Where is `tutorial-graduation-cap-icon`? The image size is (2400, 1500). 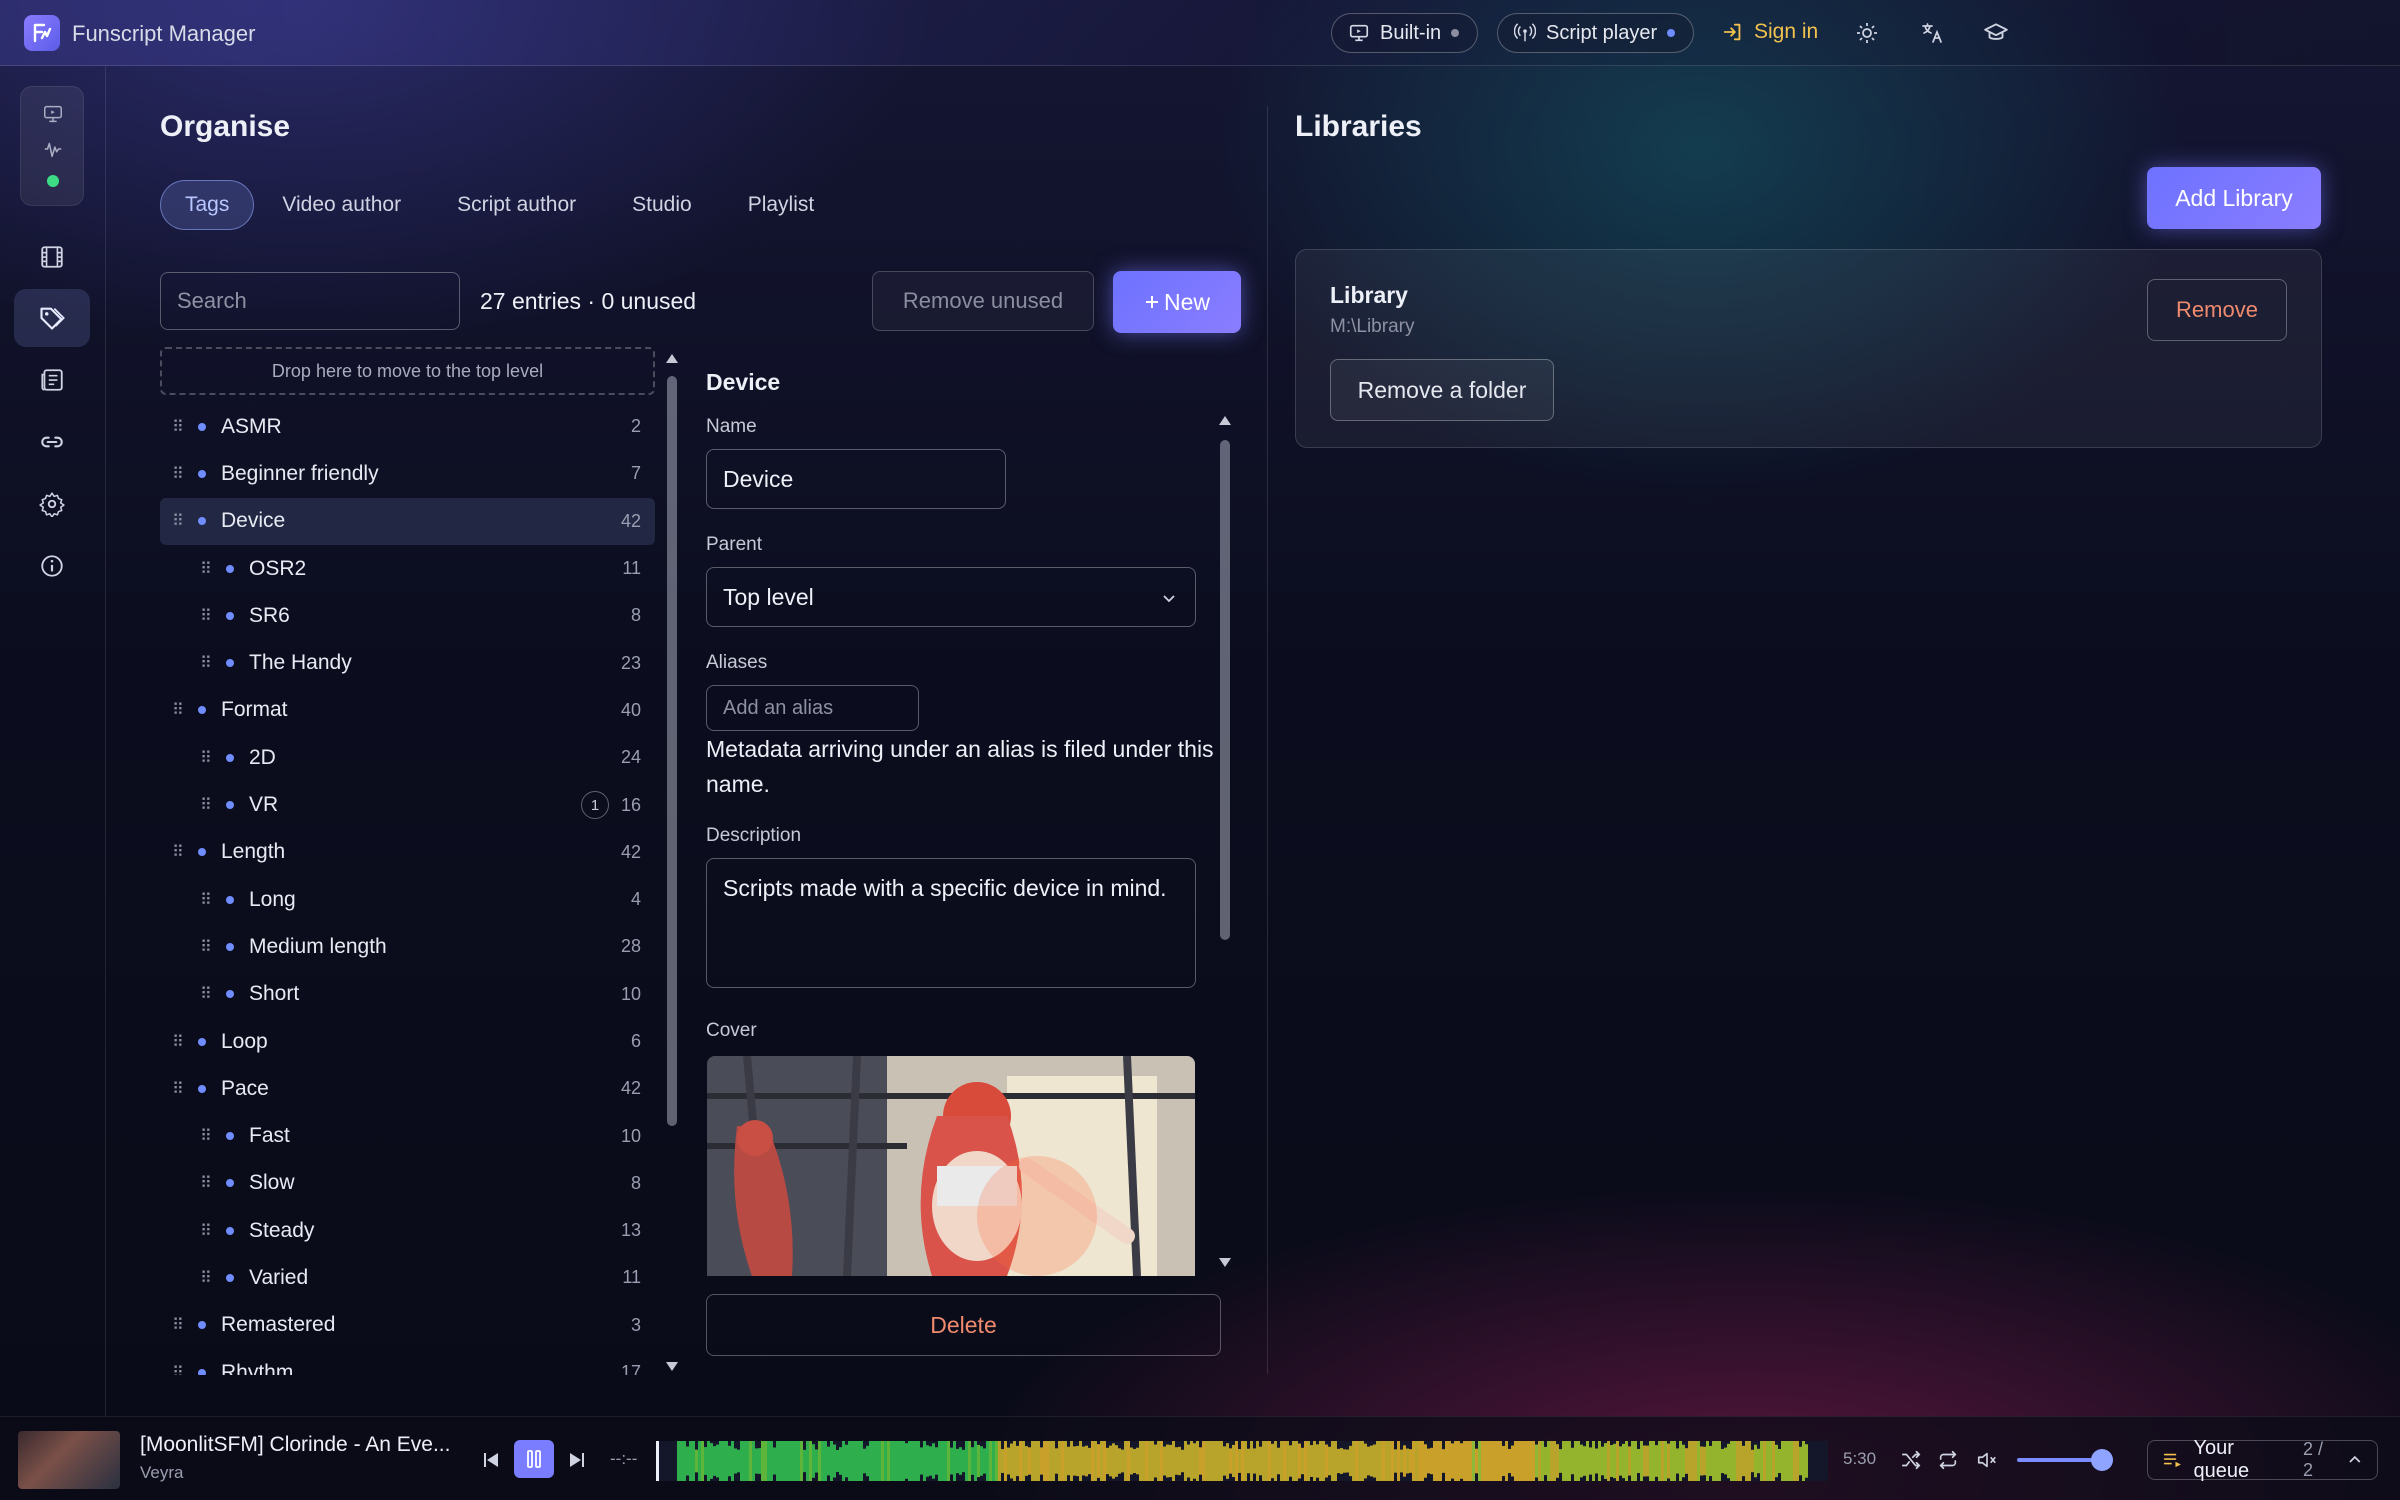 tutorial-graduation-cap-icon is located at coordinates (1996, 33).